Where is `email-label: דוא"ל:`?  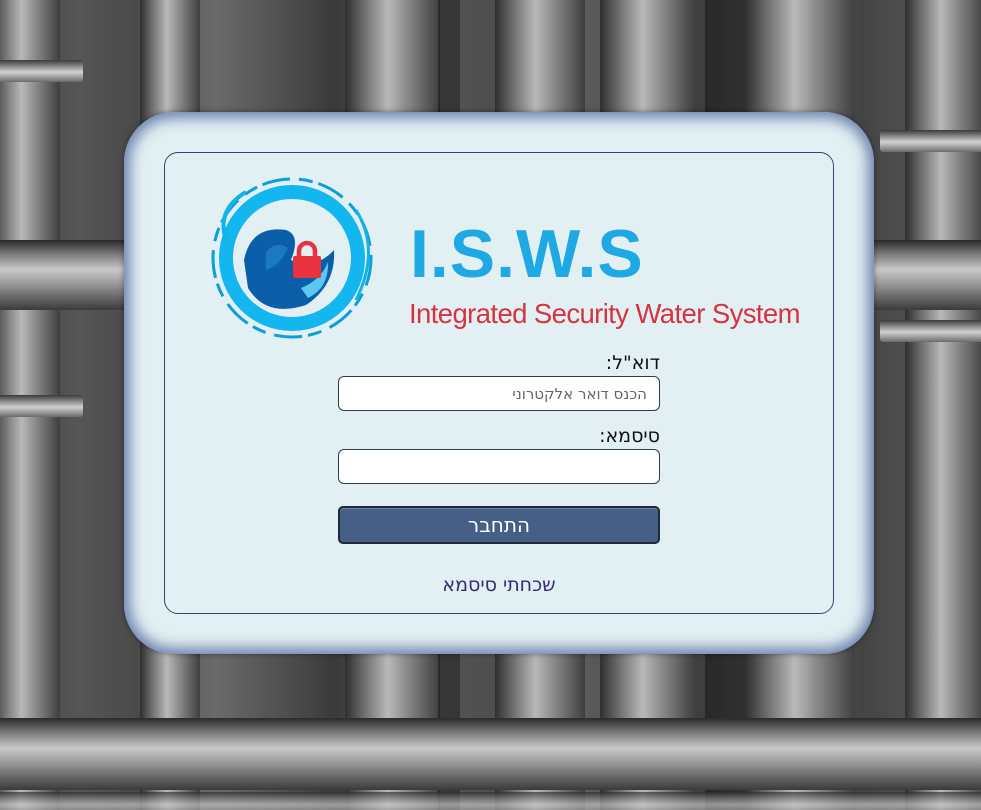 email-label: דוא"ל: is located at coordinates (632, 363).